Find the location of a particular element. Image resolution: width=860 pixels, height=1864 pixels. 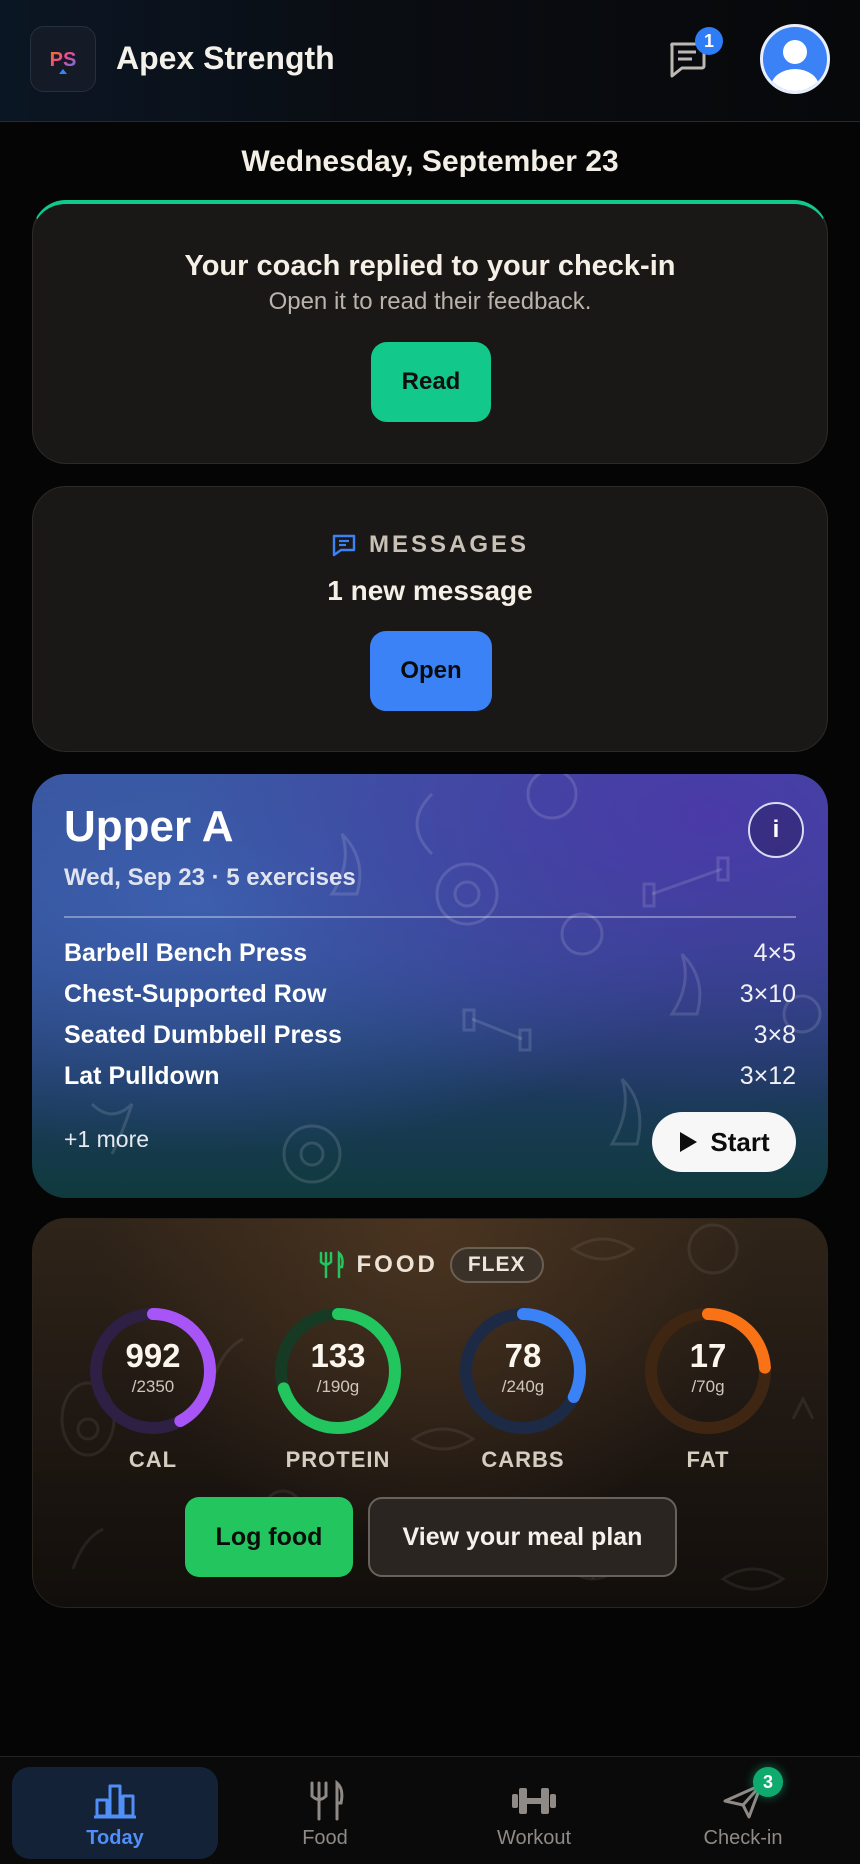

exercise-sets: 3×12 is located at coordinates (767, 1075).